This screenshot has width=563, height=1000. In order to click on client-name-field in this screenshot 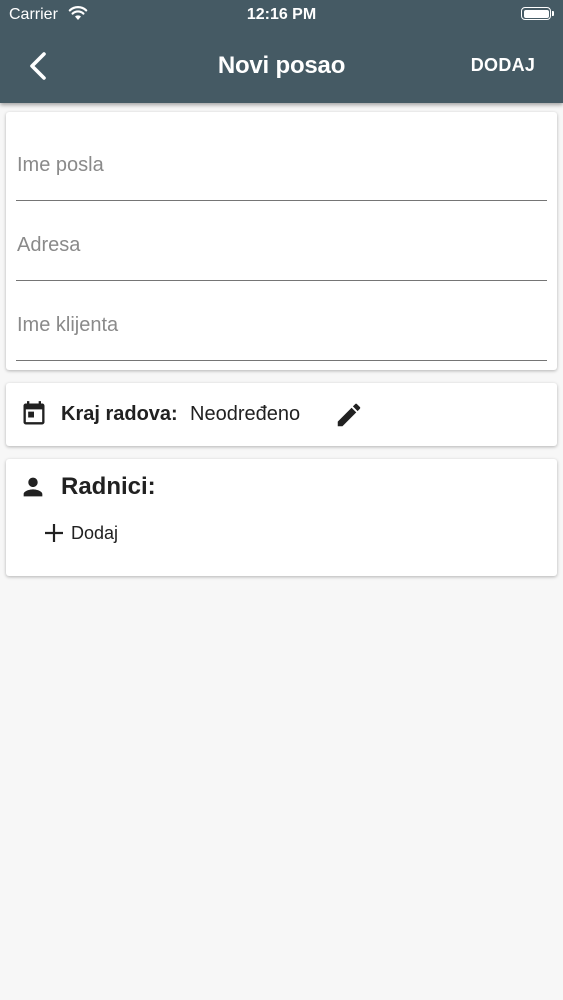, I will do `click(281, 320)`.